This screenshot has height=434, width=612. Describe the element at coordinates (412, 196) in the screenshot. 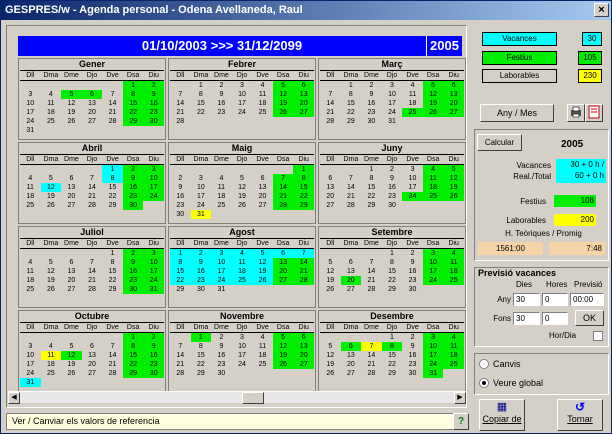

I see `day-cell: 24` at that location.